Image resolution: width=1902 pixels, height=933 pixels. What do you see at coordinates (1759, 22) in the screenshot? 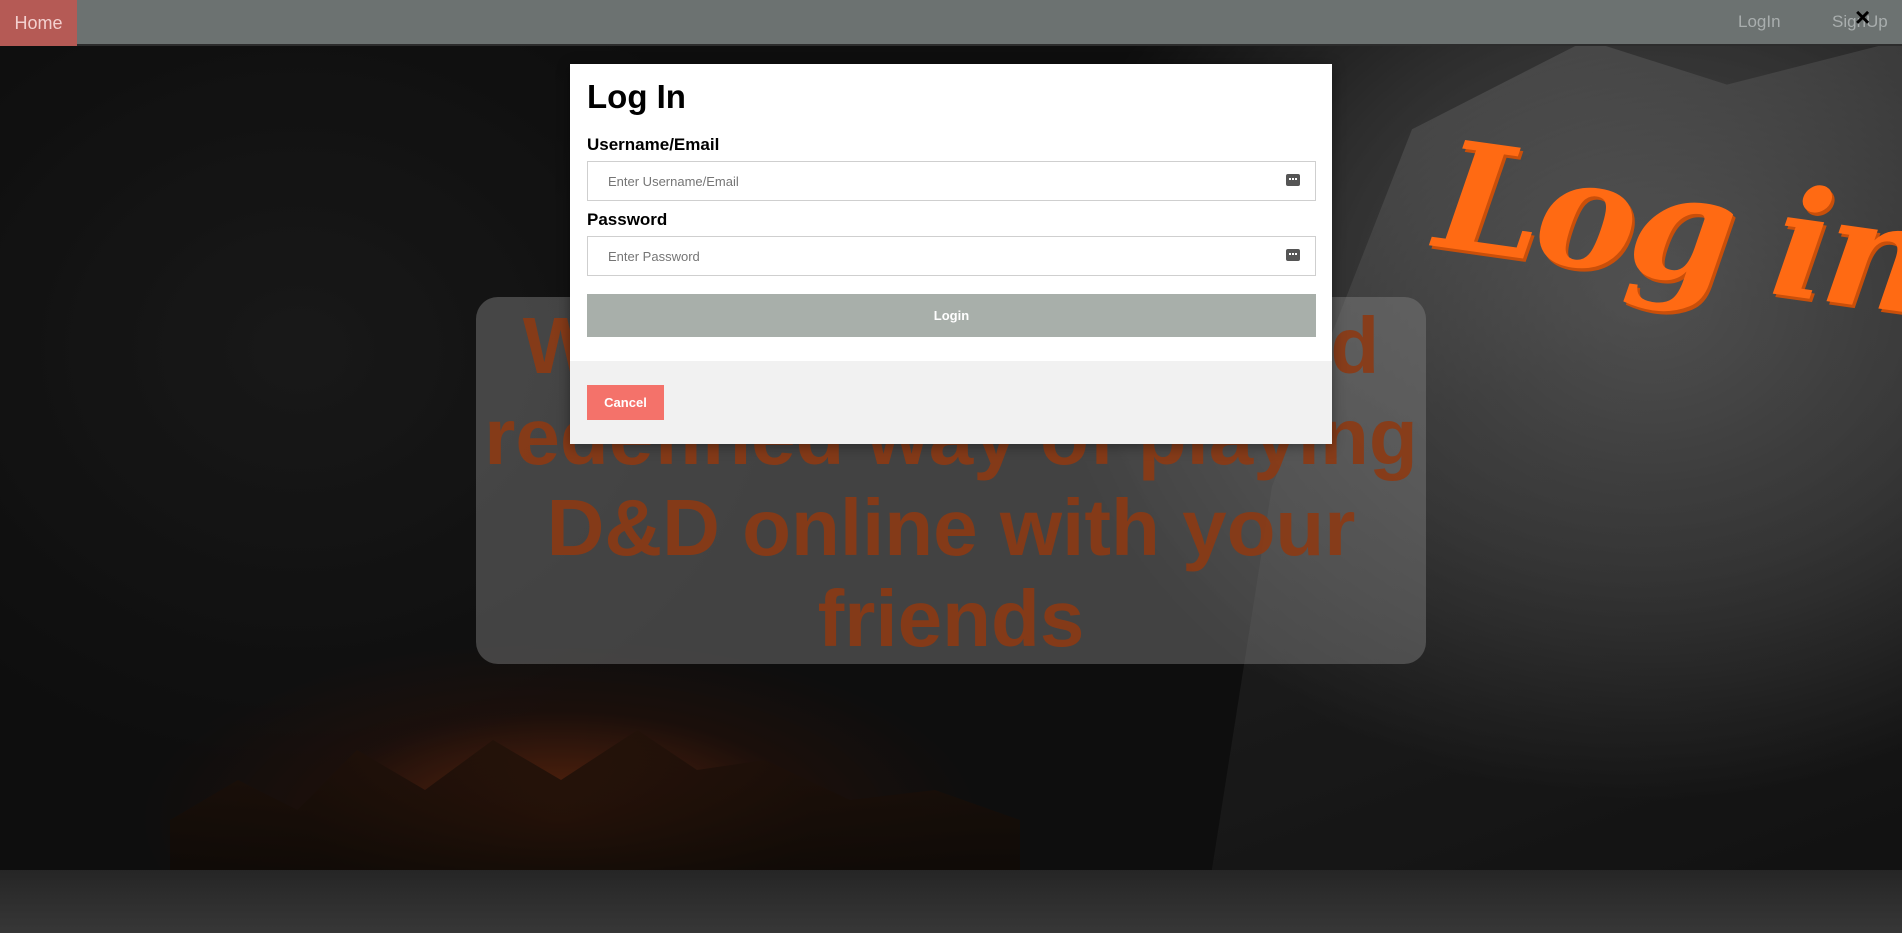
I see `nav-login-link: LogIn` at bounding box center [1759, 22].